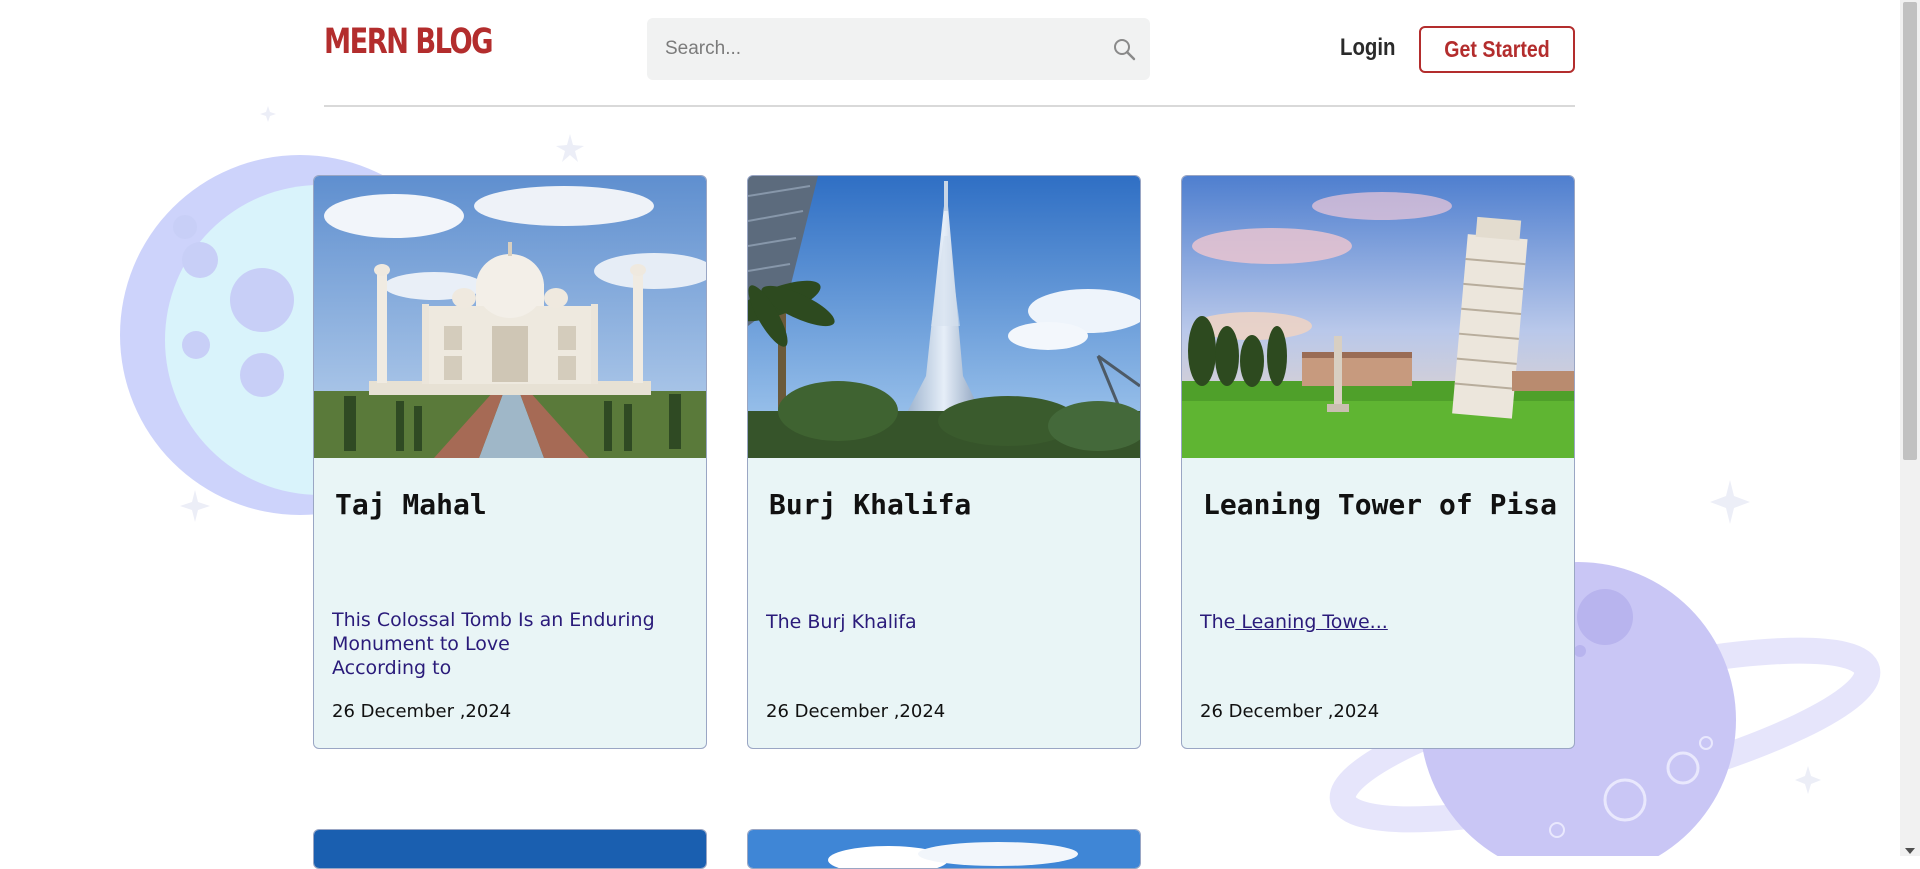 The width and height of the screenshot is (1920, 869). I want to click on search-bar, so click(898, 49).